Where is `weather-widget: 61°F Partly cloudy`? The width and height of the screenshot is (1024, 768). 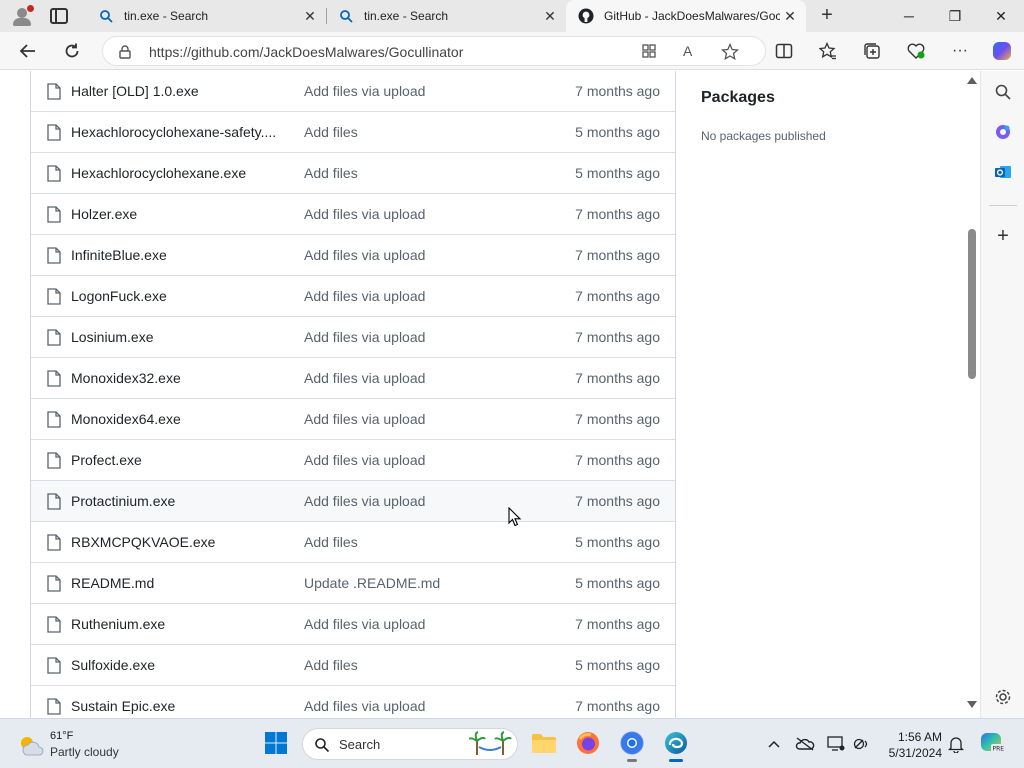 weather-widget: 61°F Partly cloudy is located at coordinates (96, 745).